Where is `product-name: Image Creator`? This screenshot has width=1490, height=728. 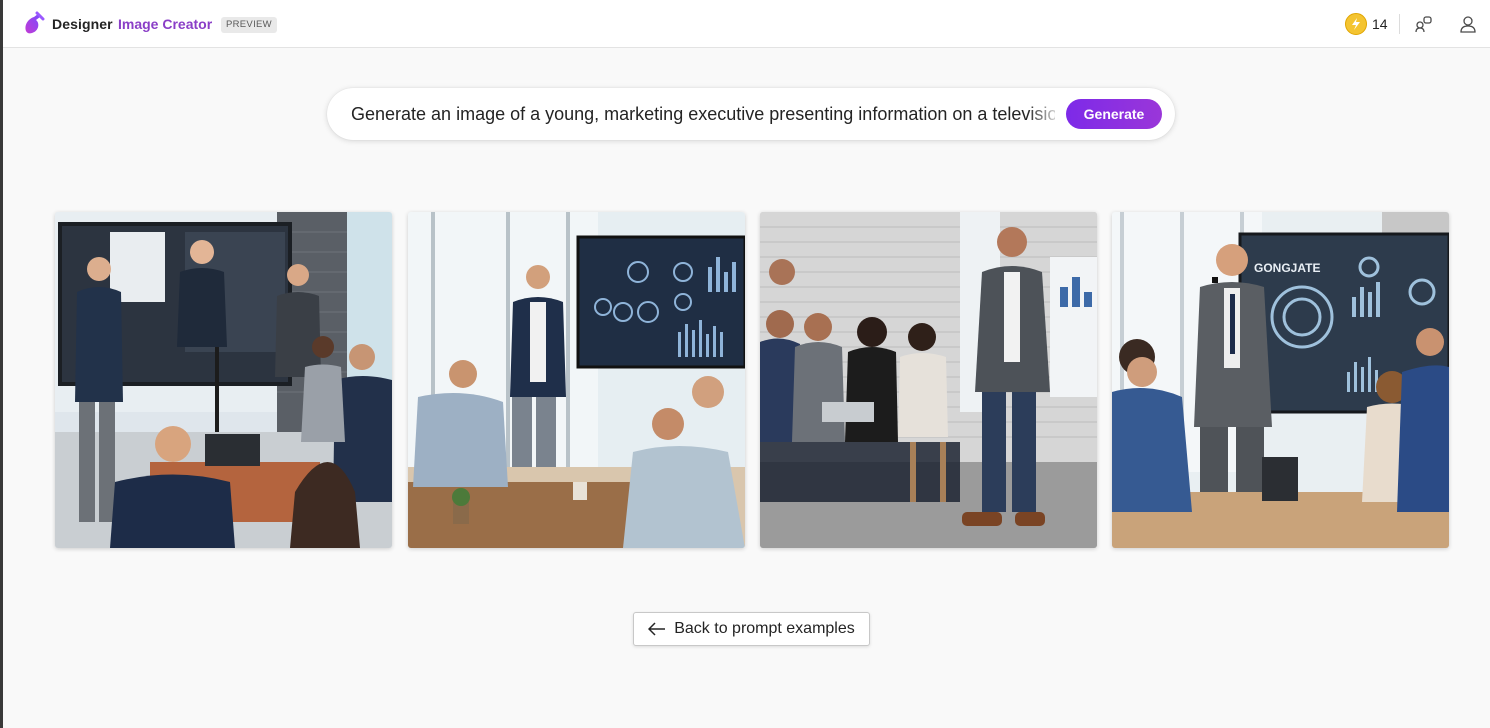
product-name: Image Creator is located at coordinates (165, 24).